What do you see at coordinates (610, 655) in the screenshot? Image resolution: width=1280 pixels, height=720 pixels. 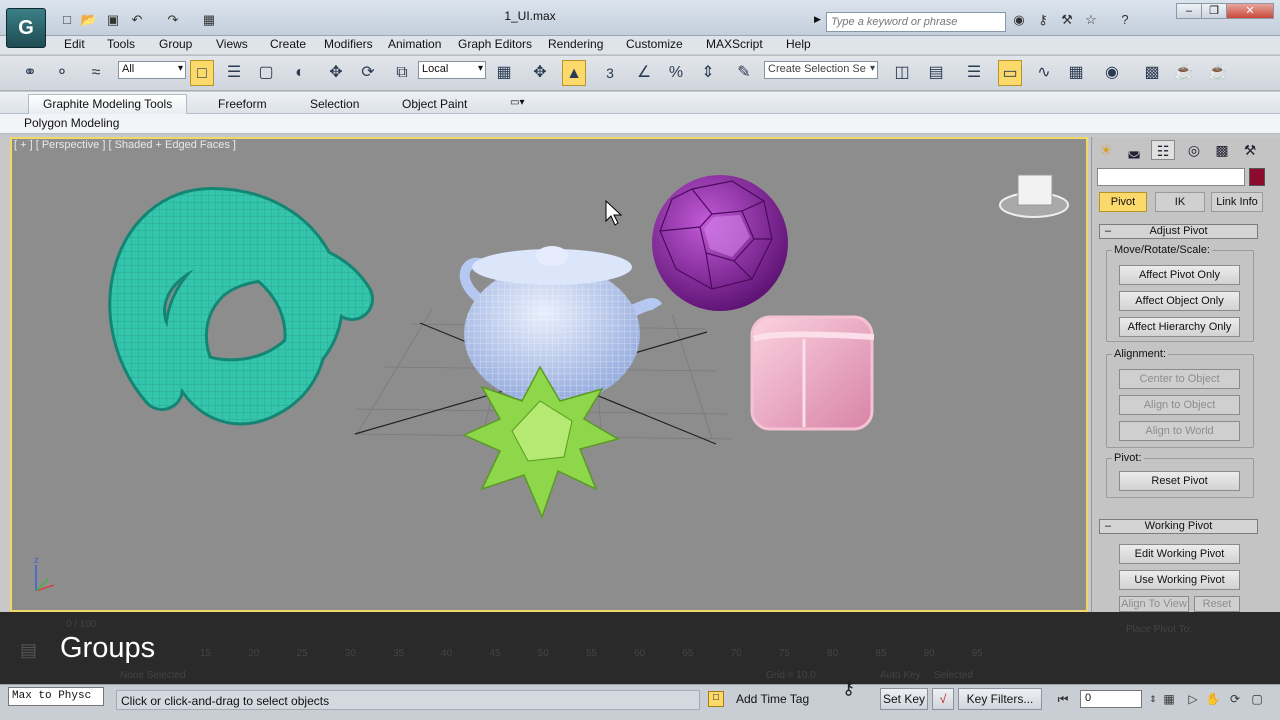 I see `timeline-ruler: 15 20 25 30 35 40 45 50 55 60 65 70 75 80 85 90 95` at bounding box center [610, 655].